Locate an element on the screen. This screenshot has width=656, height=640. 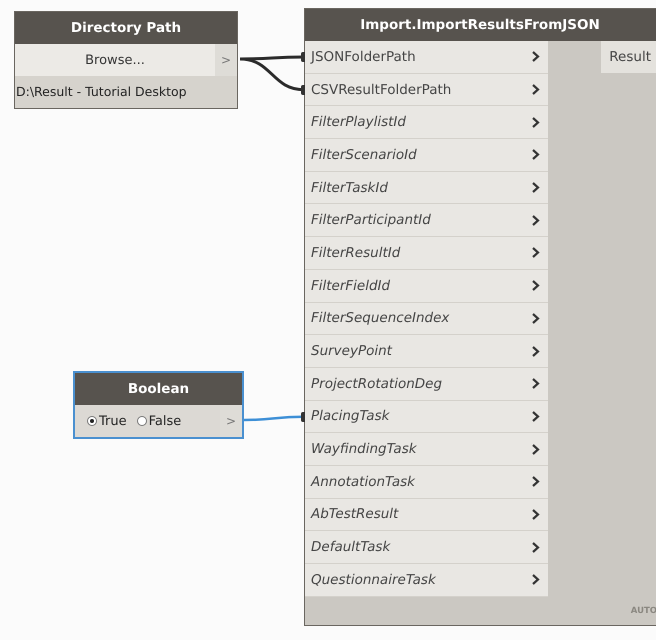
directory-path-node: Directory Path Browse... > D:\Result - Tutorial Desktop is located at coordinates (126, 60).